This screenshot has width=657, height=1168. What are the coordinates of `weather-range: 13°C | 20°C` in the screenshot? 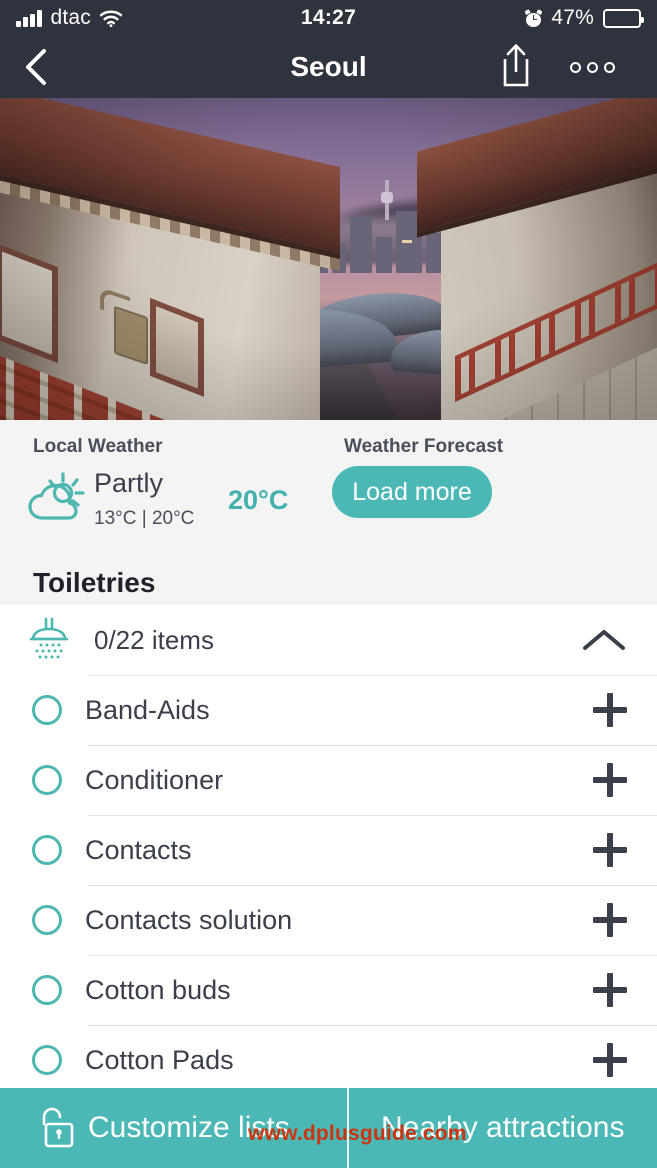 It's located at (144, 518).